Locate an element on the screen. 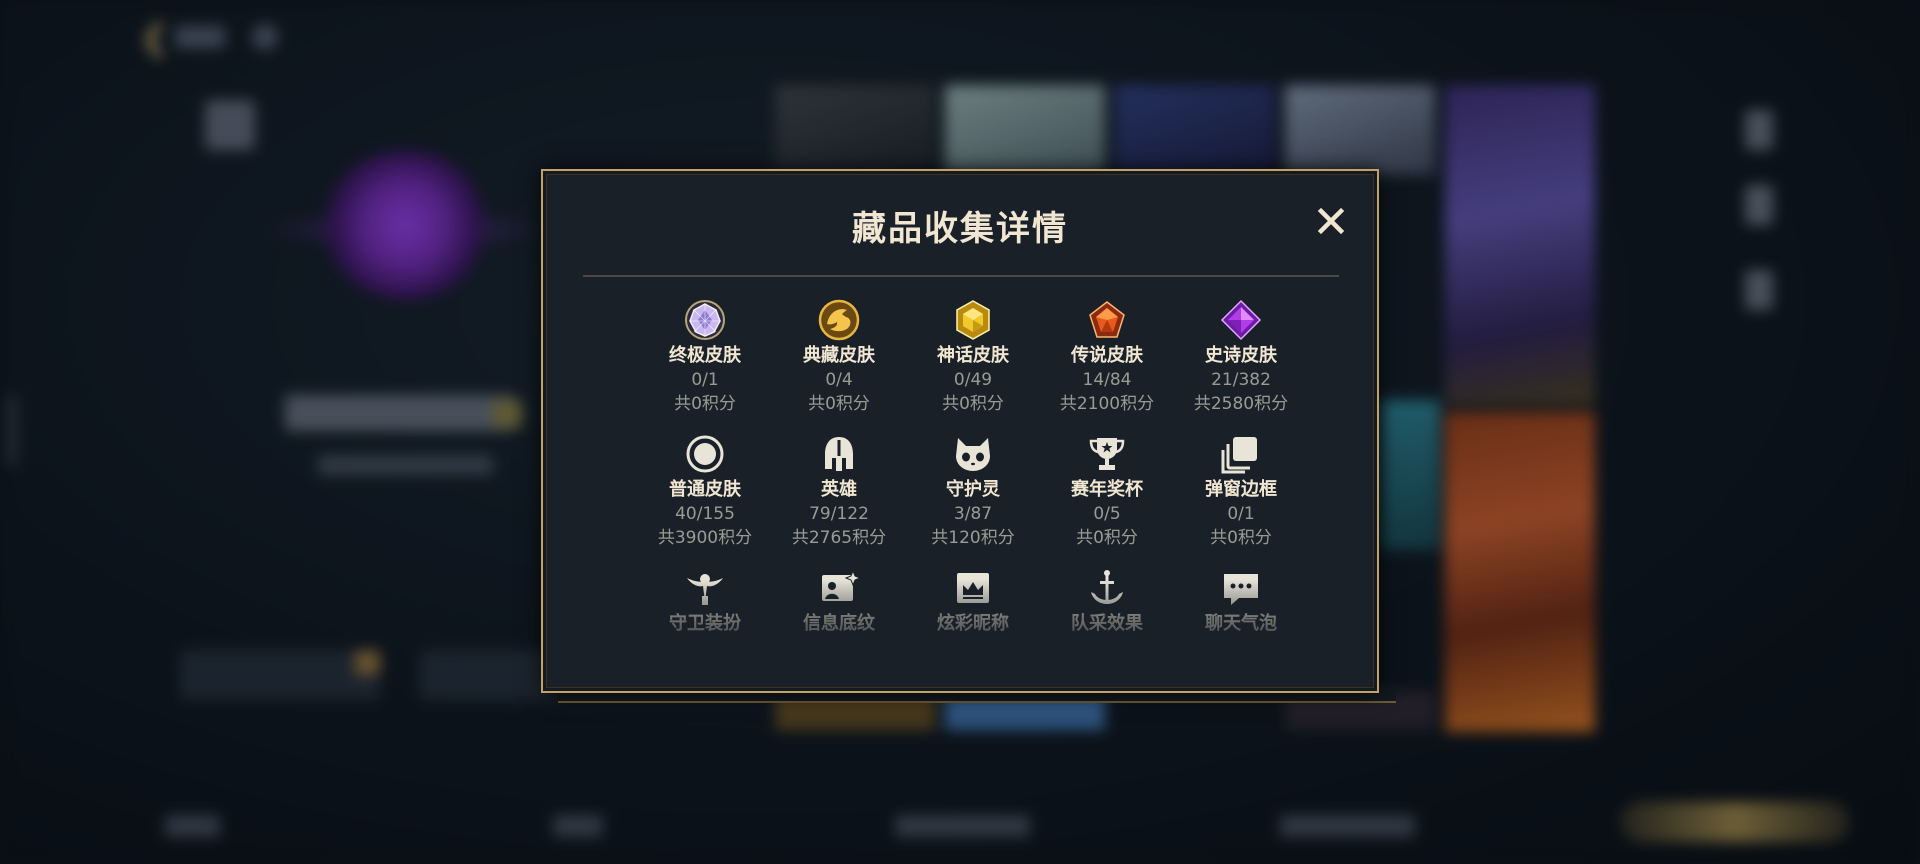 This screenshot has width=1920, height=864. dialog-title: 藏品收集详情 is located at coordinates (960, 229).